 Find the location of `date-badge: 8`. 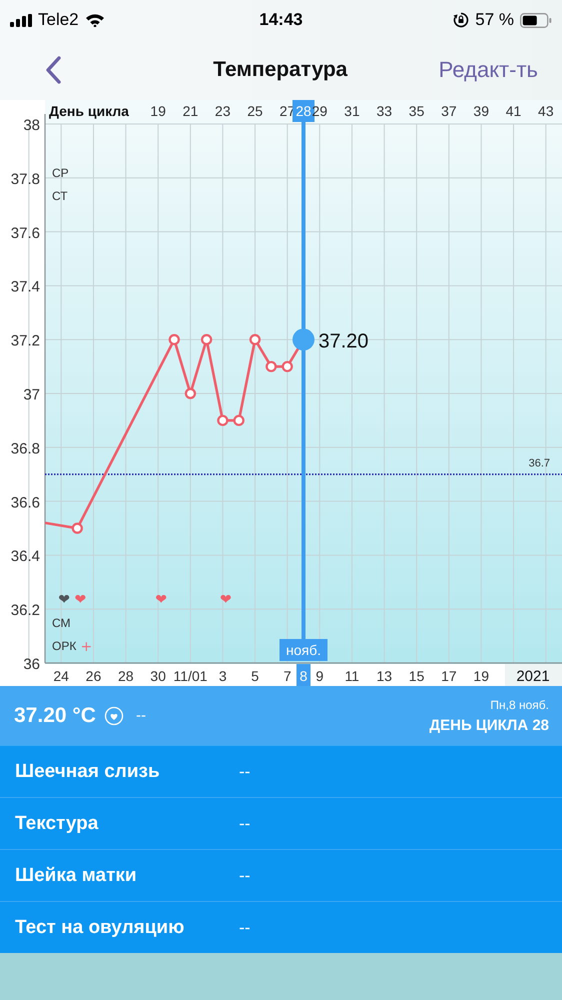

date-badge: 8 is located at coordinates (303, 675).